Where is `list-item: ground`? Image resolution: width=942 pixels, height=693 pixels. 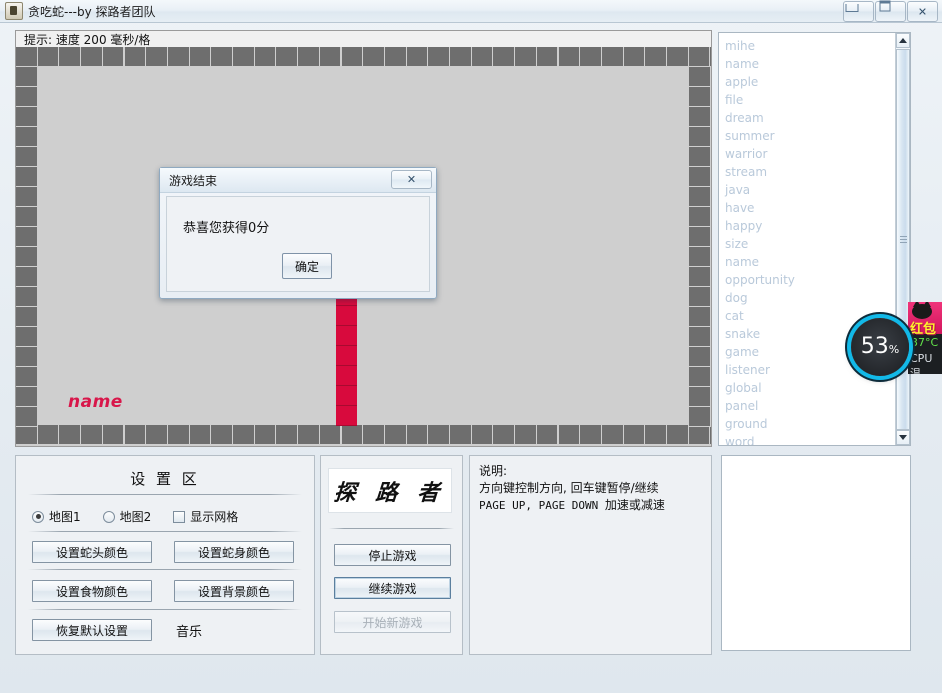 list-item: ground is located at coordinates (810, 424).